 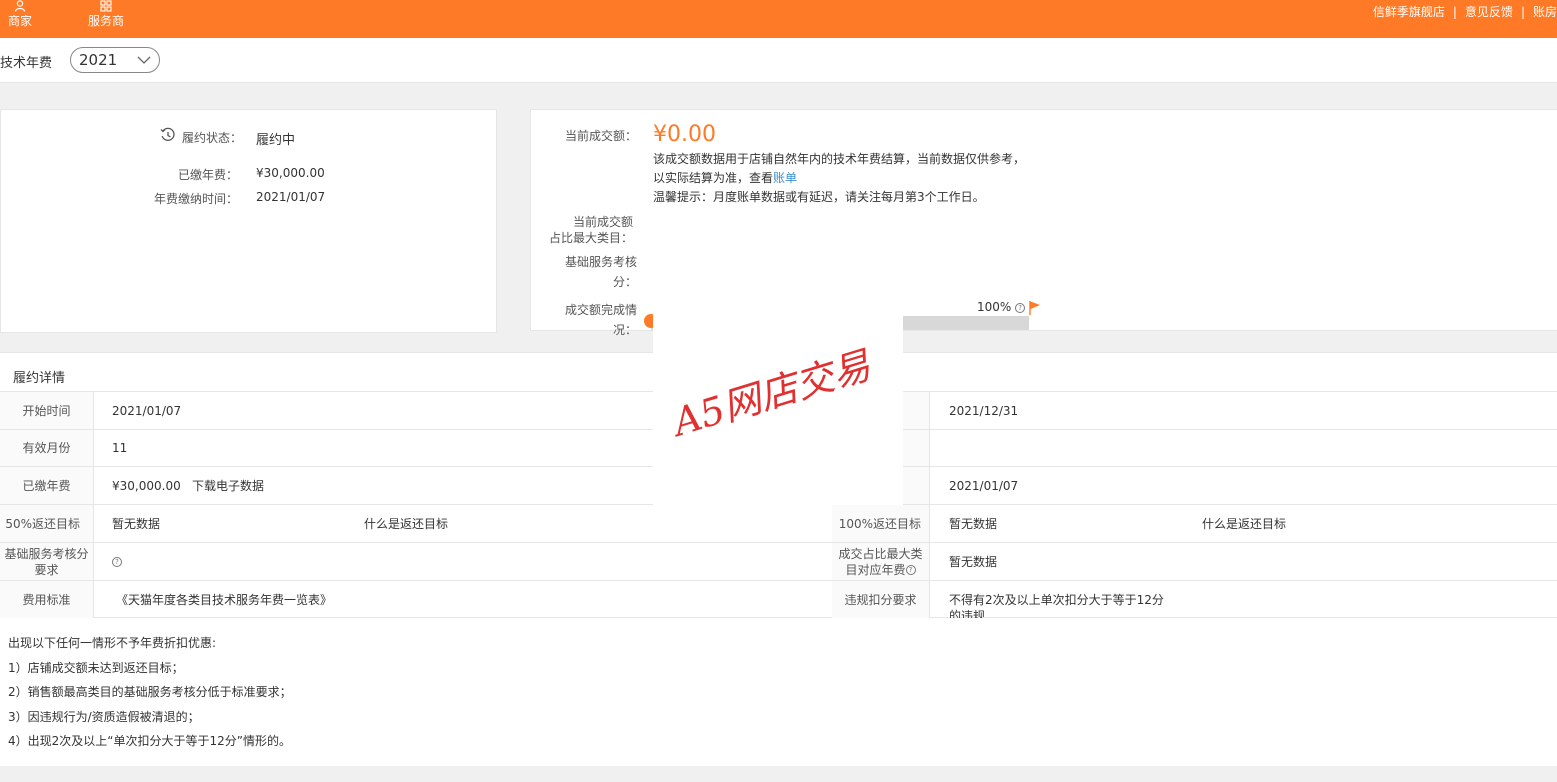 I want to click on rule-item: 2）销售额最高类目的基础服务考核分低于标准要求；, so click(x=150, y=692).